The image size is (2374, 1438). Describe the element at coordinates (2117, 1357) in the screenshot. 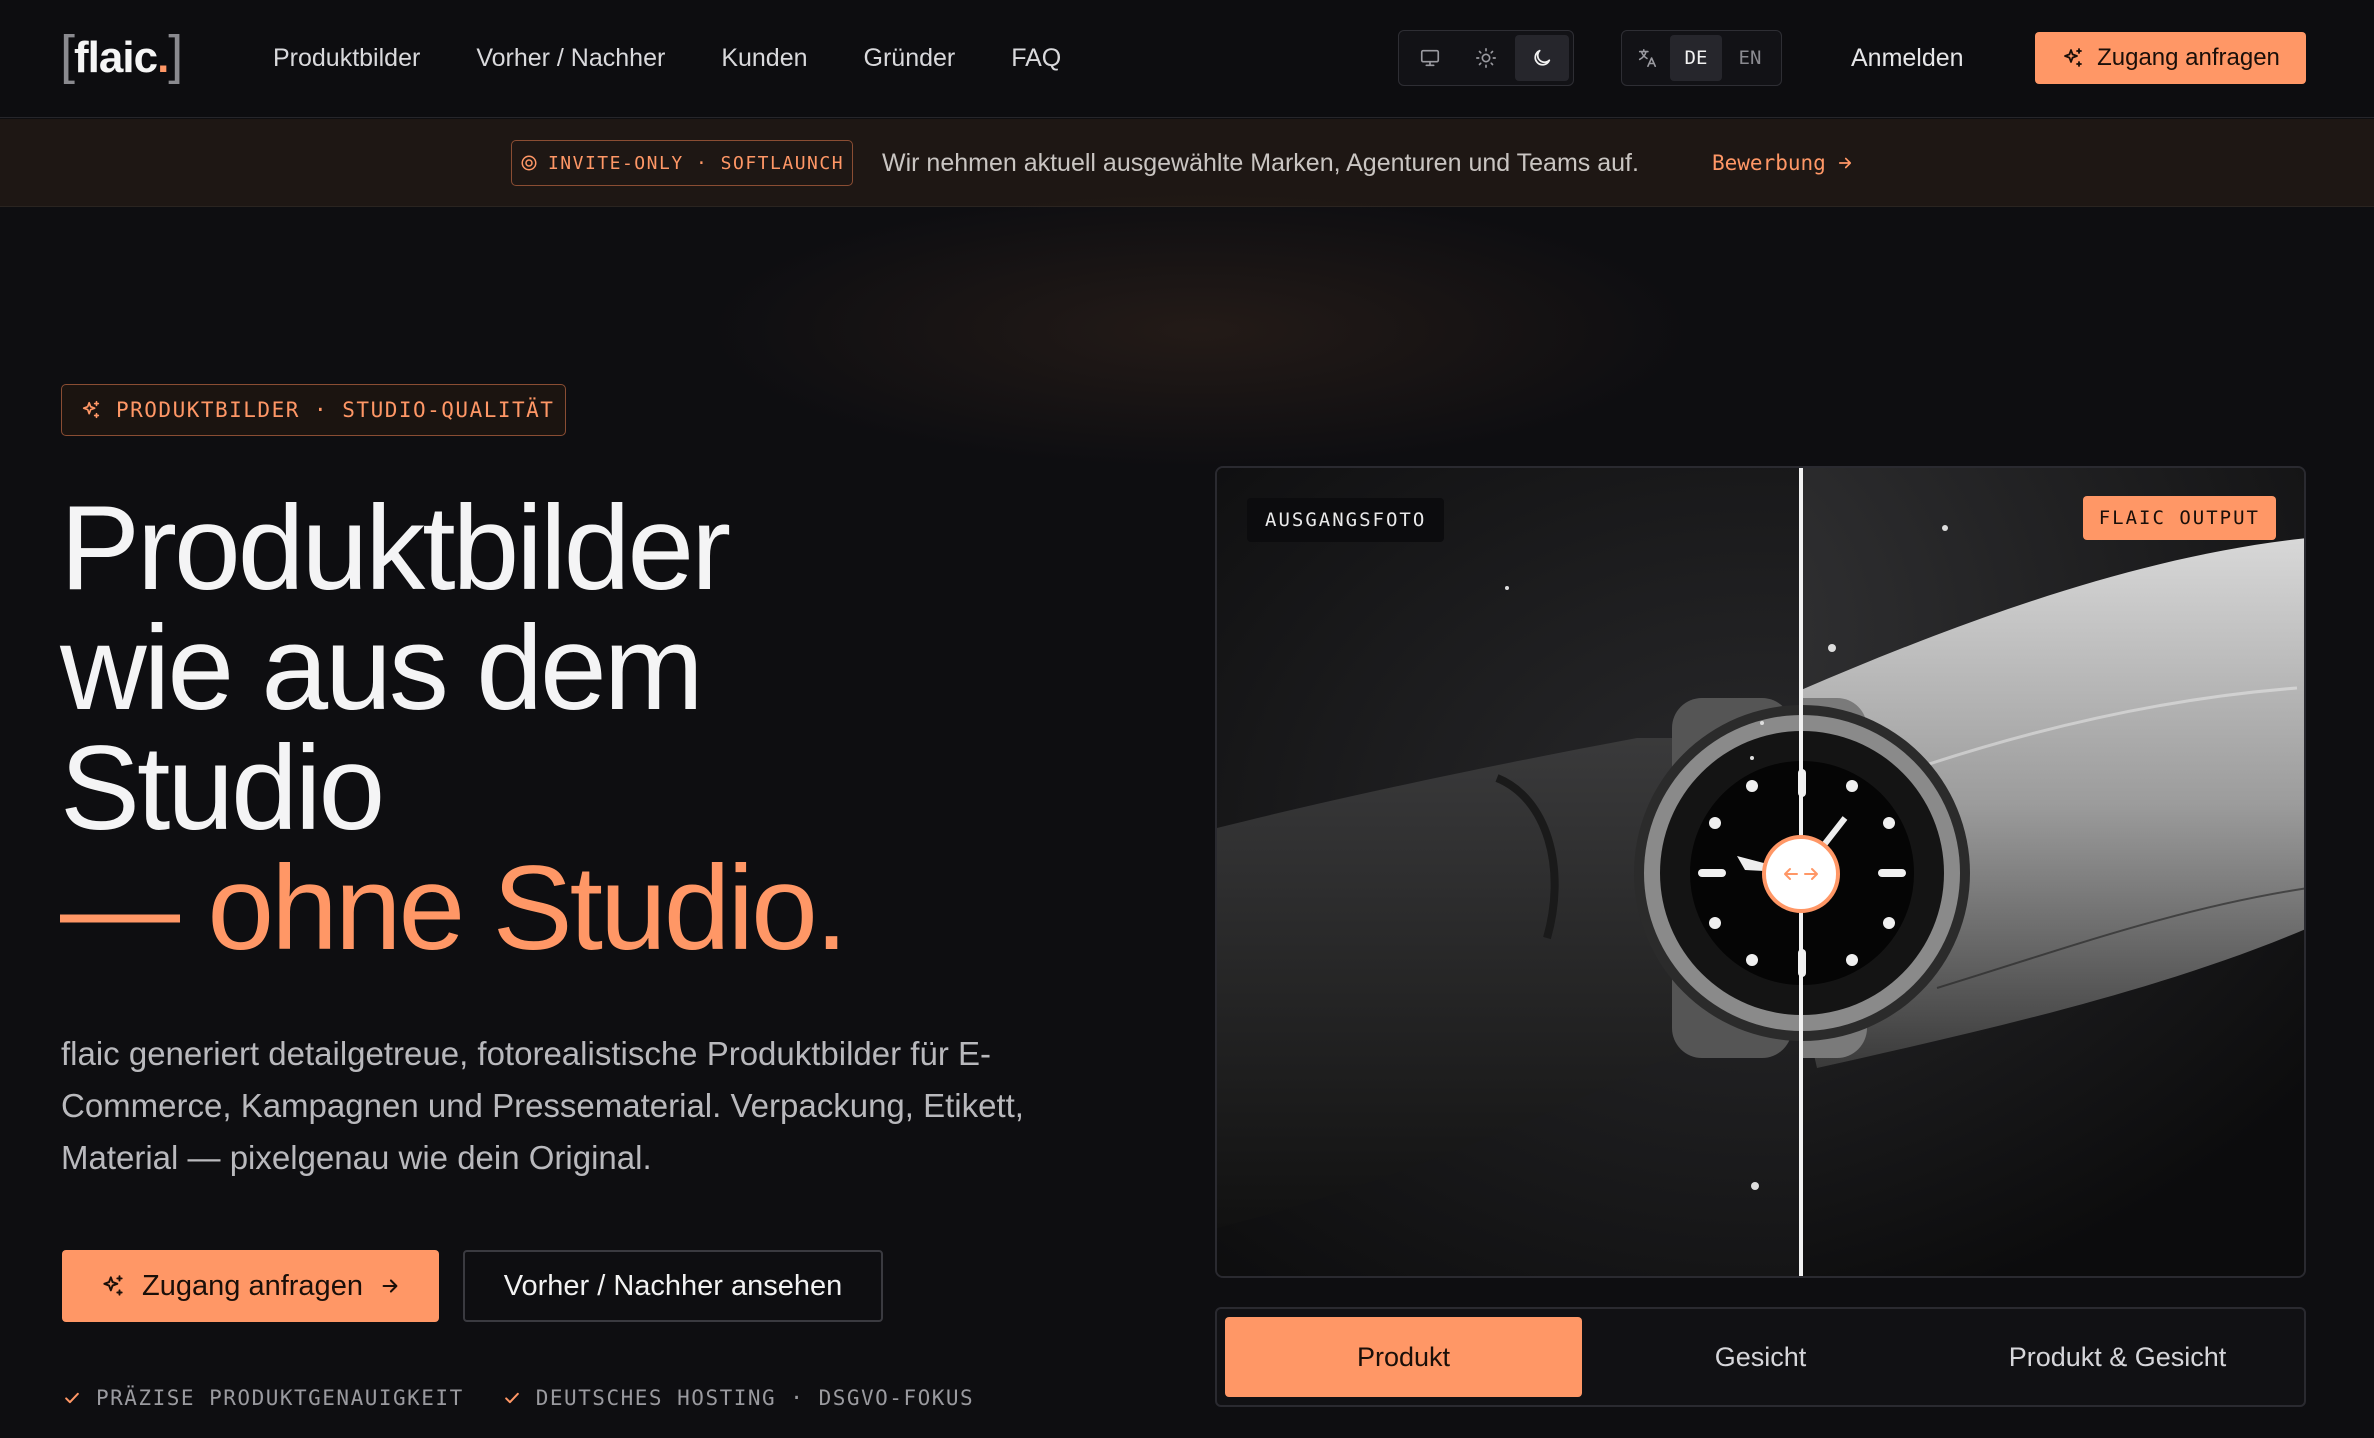

I see `tab-produkt-gesicht: Produkt & Gesicht` at that location.